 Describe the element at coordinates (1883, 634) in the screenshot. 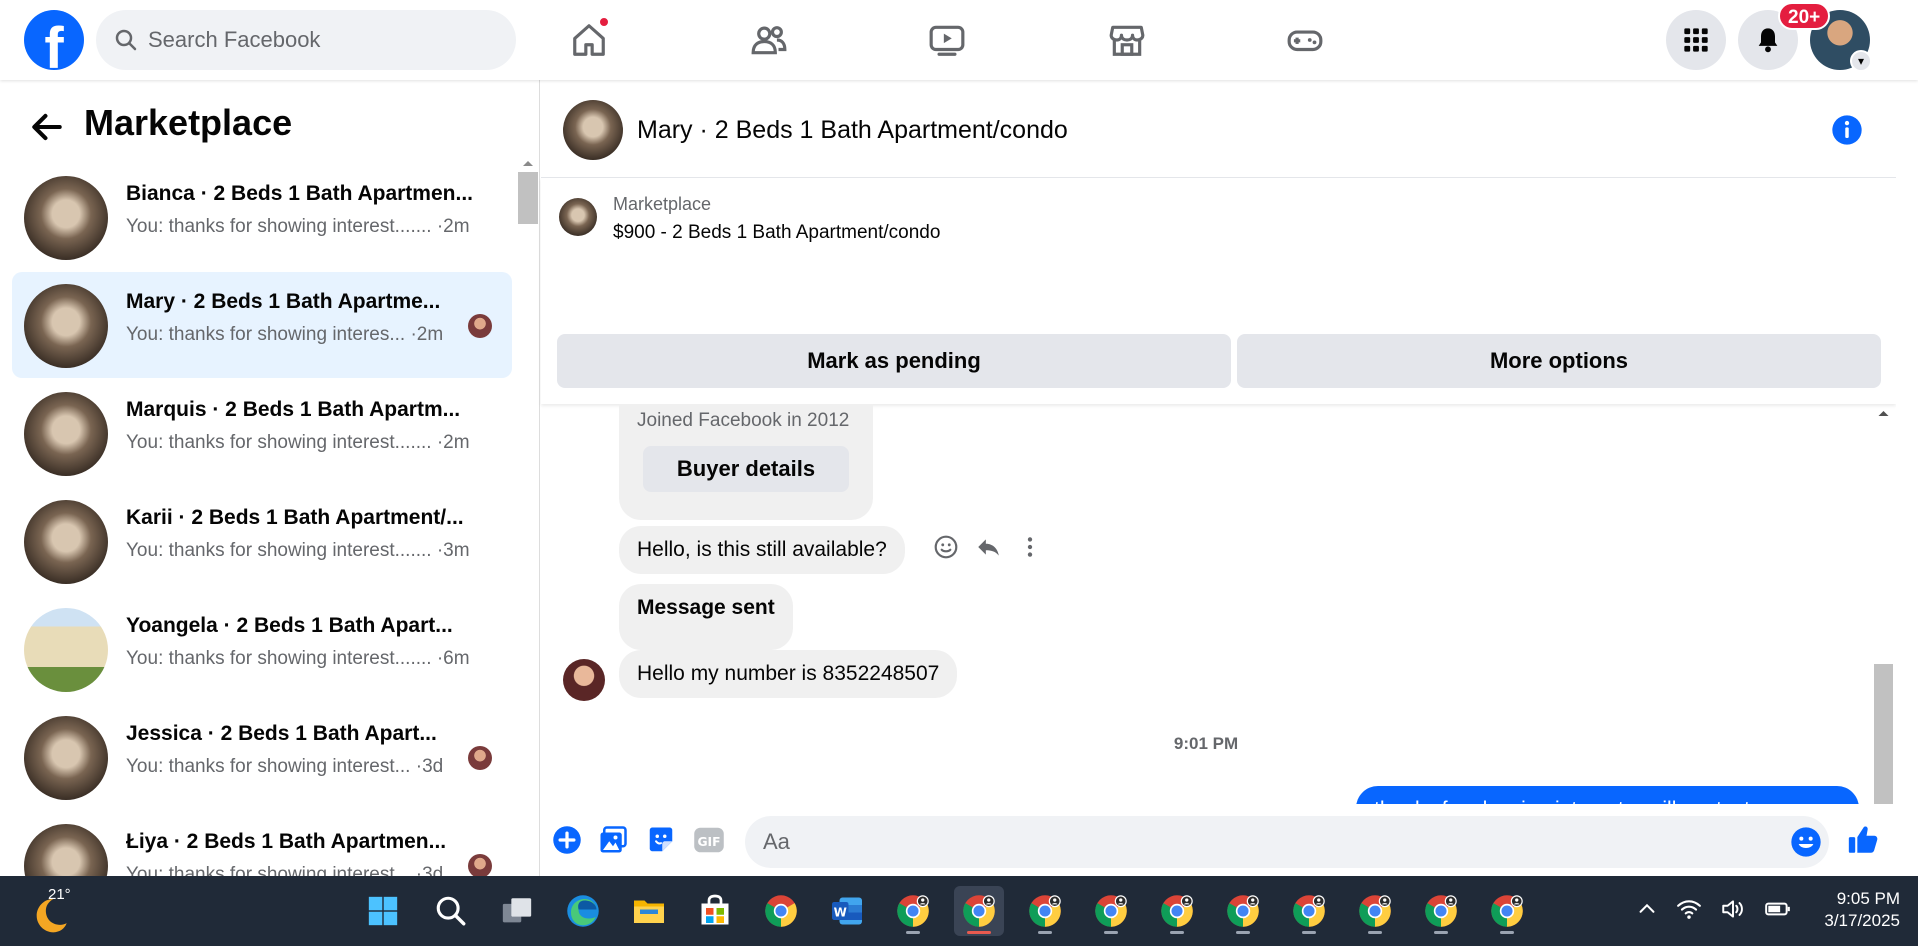

I see `chat-scrollbar` at that location.